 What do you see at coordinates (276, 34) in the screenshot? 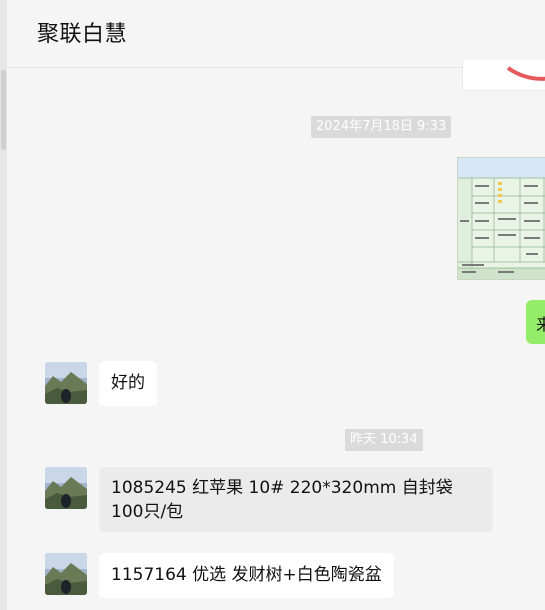
I see `chat-header: 聚联白慧` at bounding box center [276, 34].